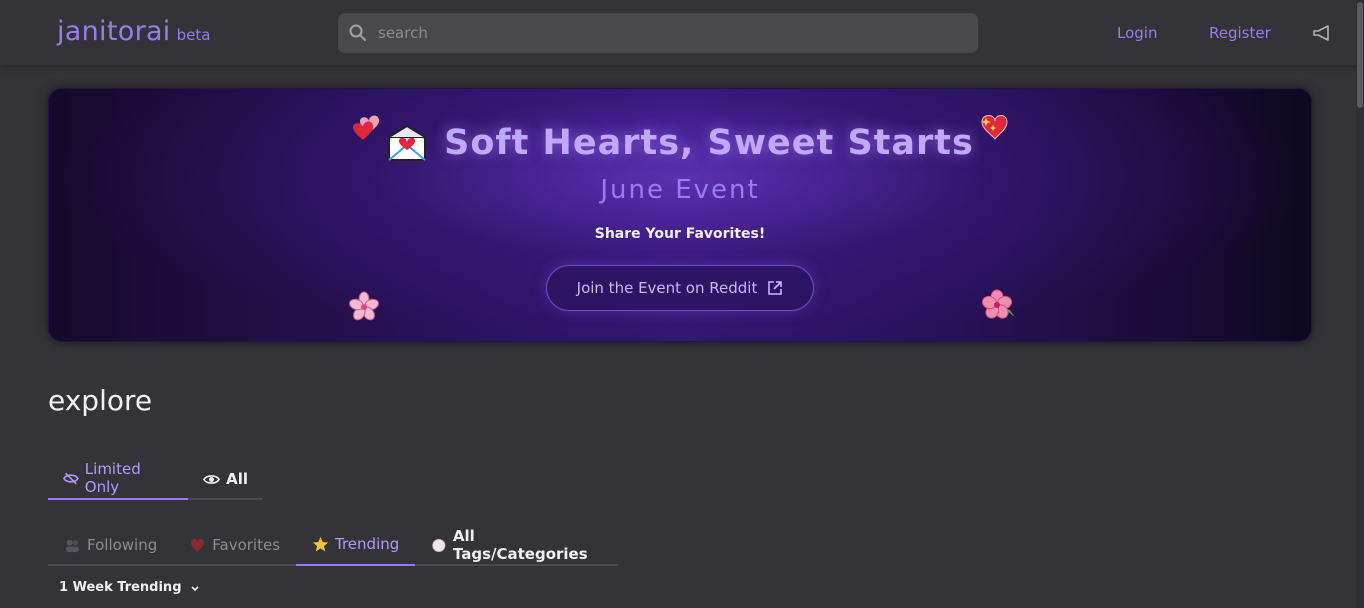 The image size is (1364, 608). I want to click on chevron-down-icon, so click(194, 588).